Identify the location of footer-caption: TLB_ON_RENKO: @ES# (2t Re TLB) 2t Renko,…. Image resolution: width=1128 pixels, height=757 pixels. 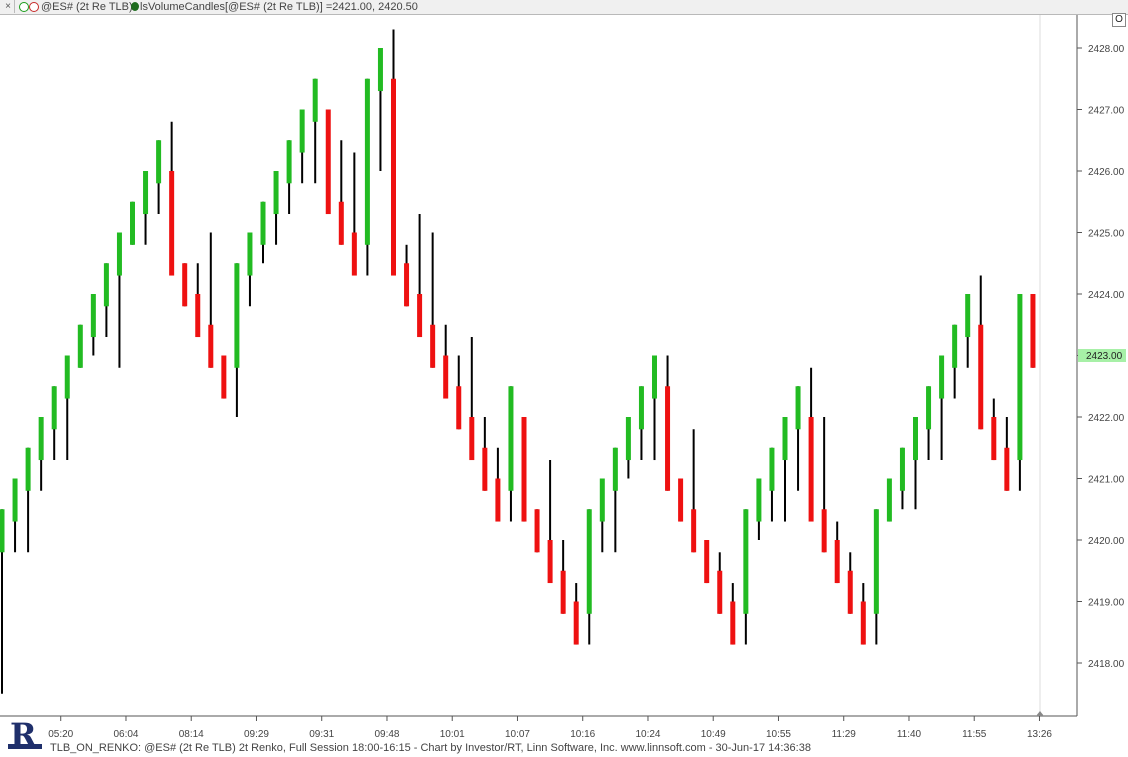
(430, 748).